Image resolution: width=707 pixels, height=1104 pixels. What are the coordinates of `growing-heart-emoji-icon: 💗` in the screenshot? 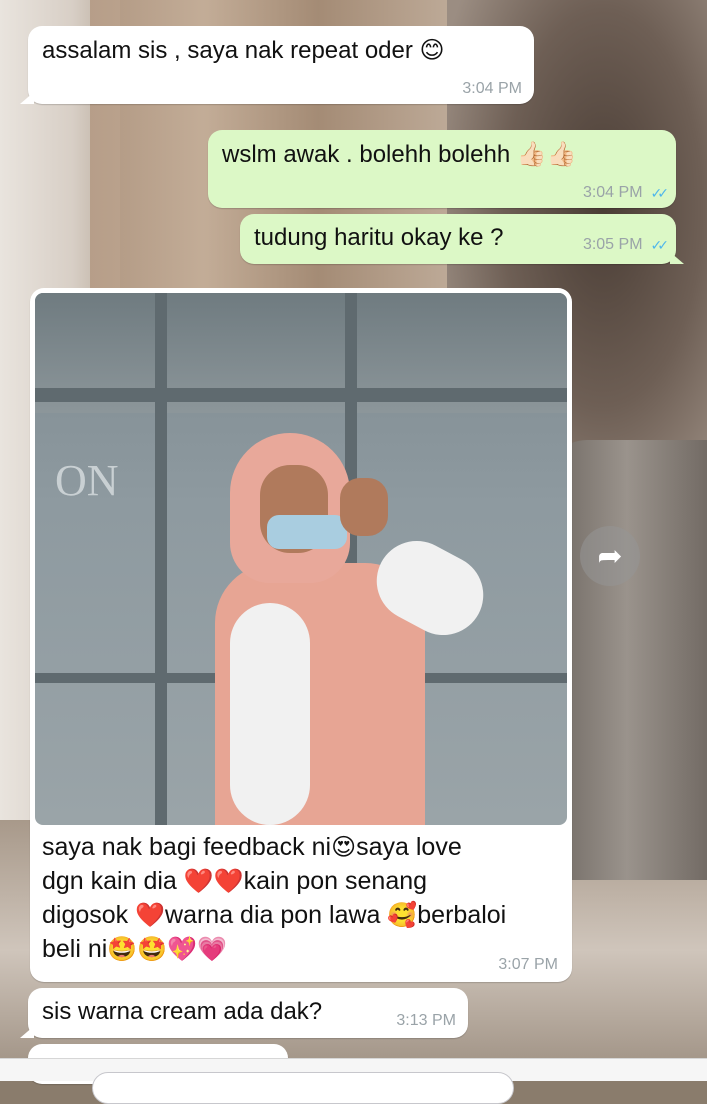 It's located at (212, 949).